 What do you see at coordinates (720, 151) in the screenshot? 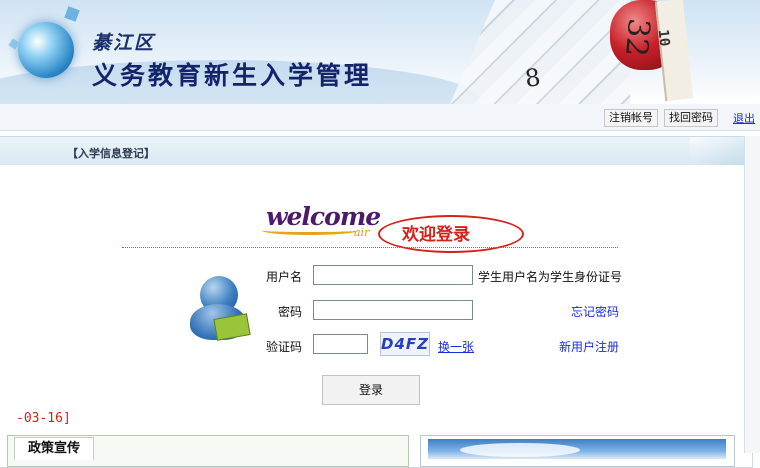
I see `panel-header-swoosh` at bounding box center [720, 151].